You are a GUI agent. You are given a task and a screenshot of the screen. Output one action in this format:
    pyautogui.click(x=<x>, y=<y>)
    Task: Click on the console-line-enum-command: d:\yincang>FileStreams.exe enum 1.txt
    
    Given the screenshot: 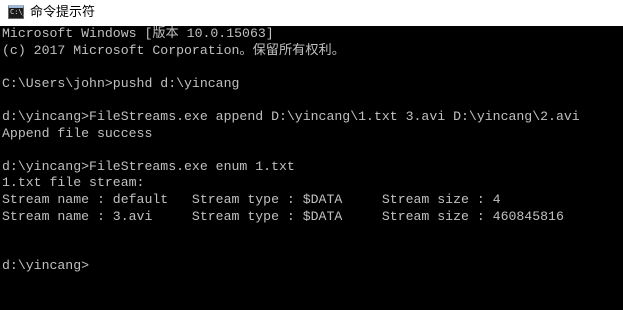 What is the action you would take?
    pyautogui.click(x=148, y=166)
    